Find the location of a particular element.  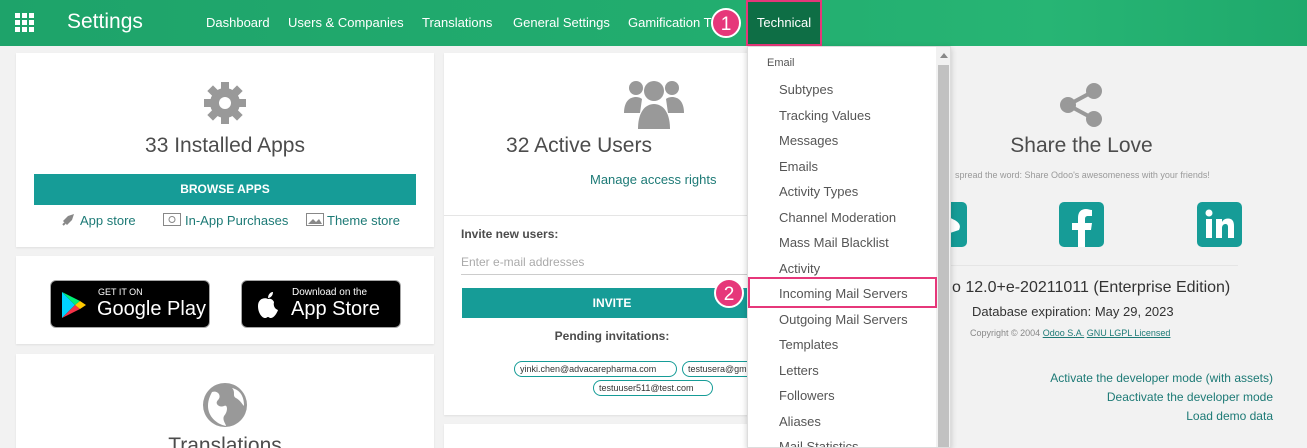

menu-item-letters: Letters is located at coordinates (799, 370).